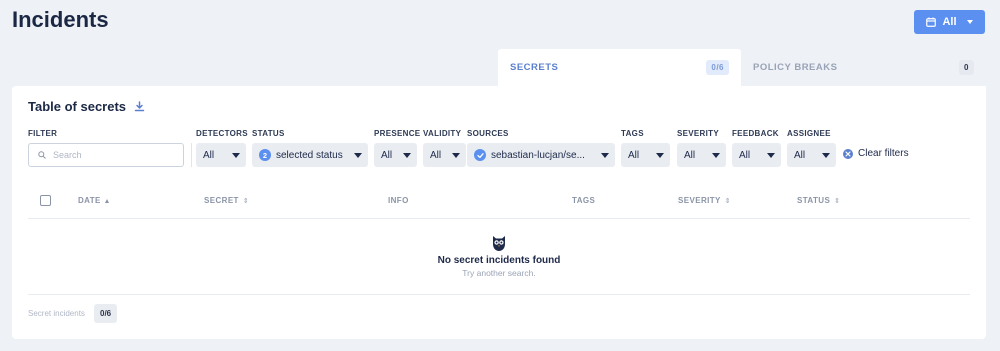  What do you see at coordinates (442, 133) in the screenshot?
I see `validity-label: VALIDITY` at bounding box center [442, 133].